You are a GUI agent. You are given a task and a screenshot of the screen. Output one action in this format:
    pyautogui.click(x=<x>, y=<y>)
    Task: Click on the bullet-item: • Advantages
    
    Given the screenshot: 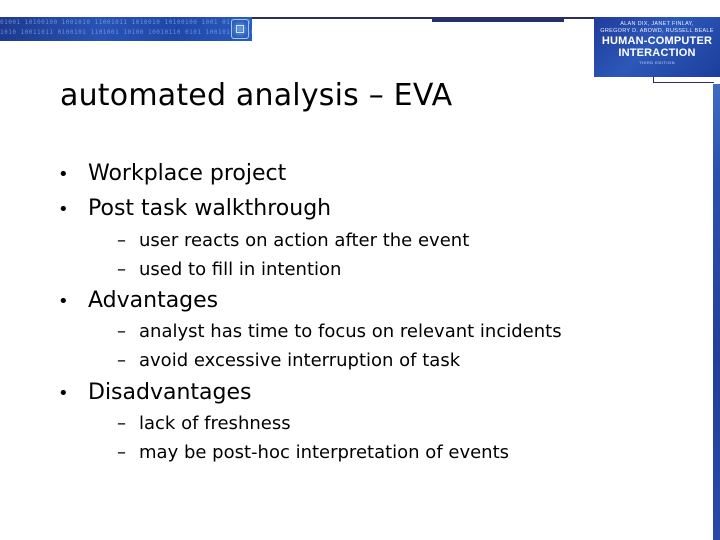 What is the action you would take?
    pyautogui.click(x=138, y=301)
    